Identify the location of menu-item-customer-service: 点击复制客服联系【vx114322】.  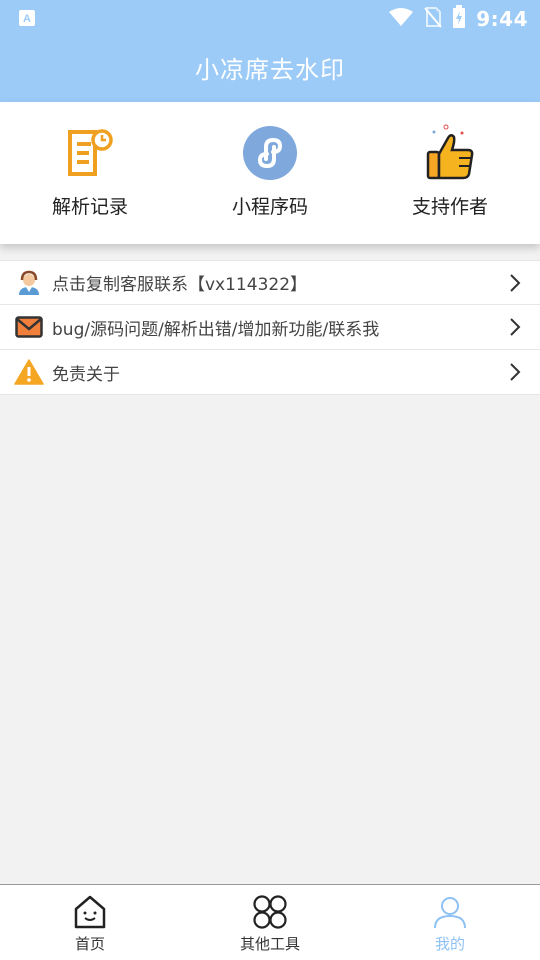
(270, 282).